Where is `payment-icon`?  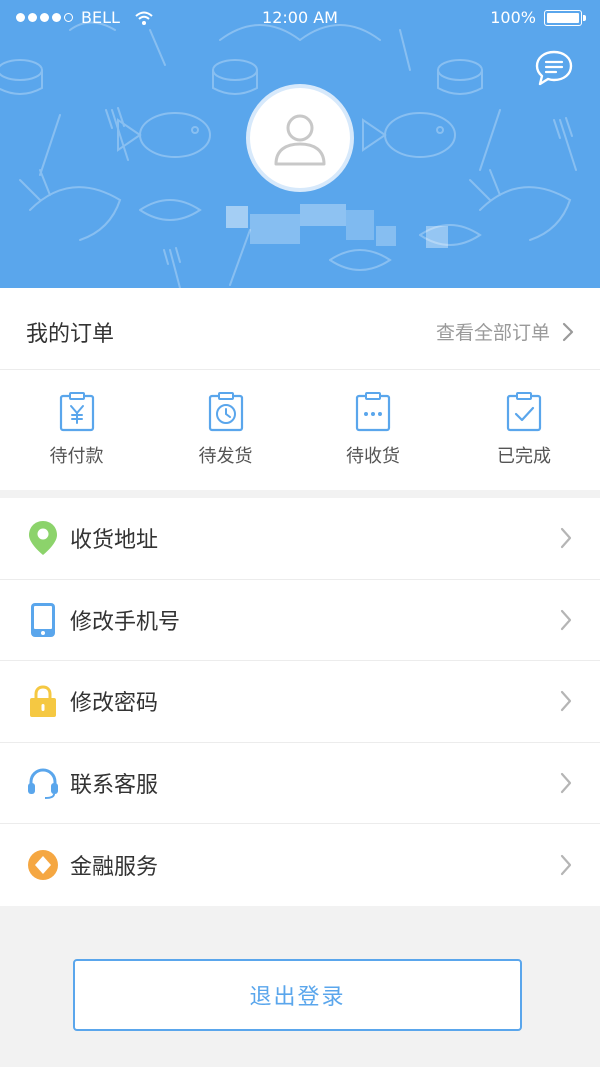 payment-icon is located at coordinates (76, 412).